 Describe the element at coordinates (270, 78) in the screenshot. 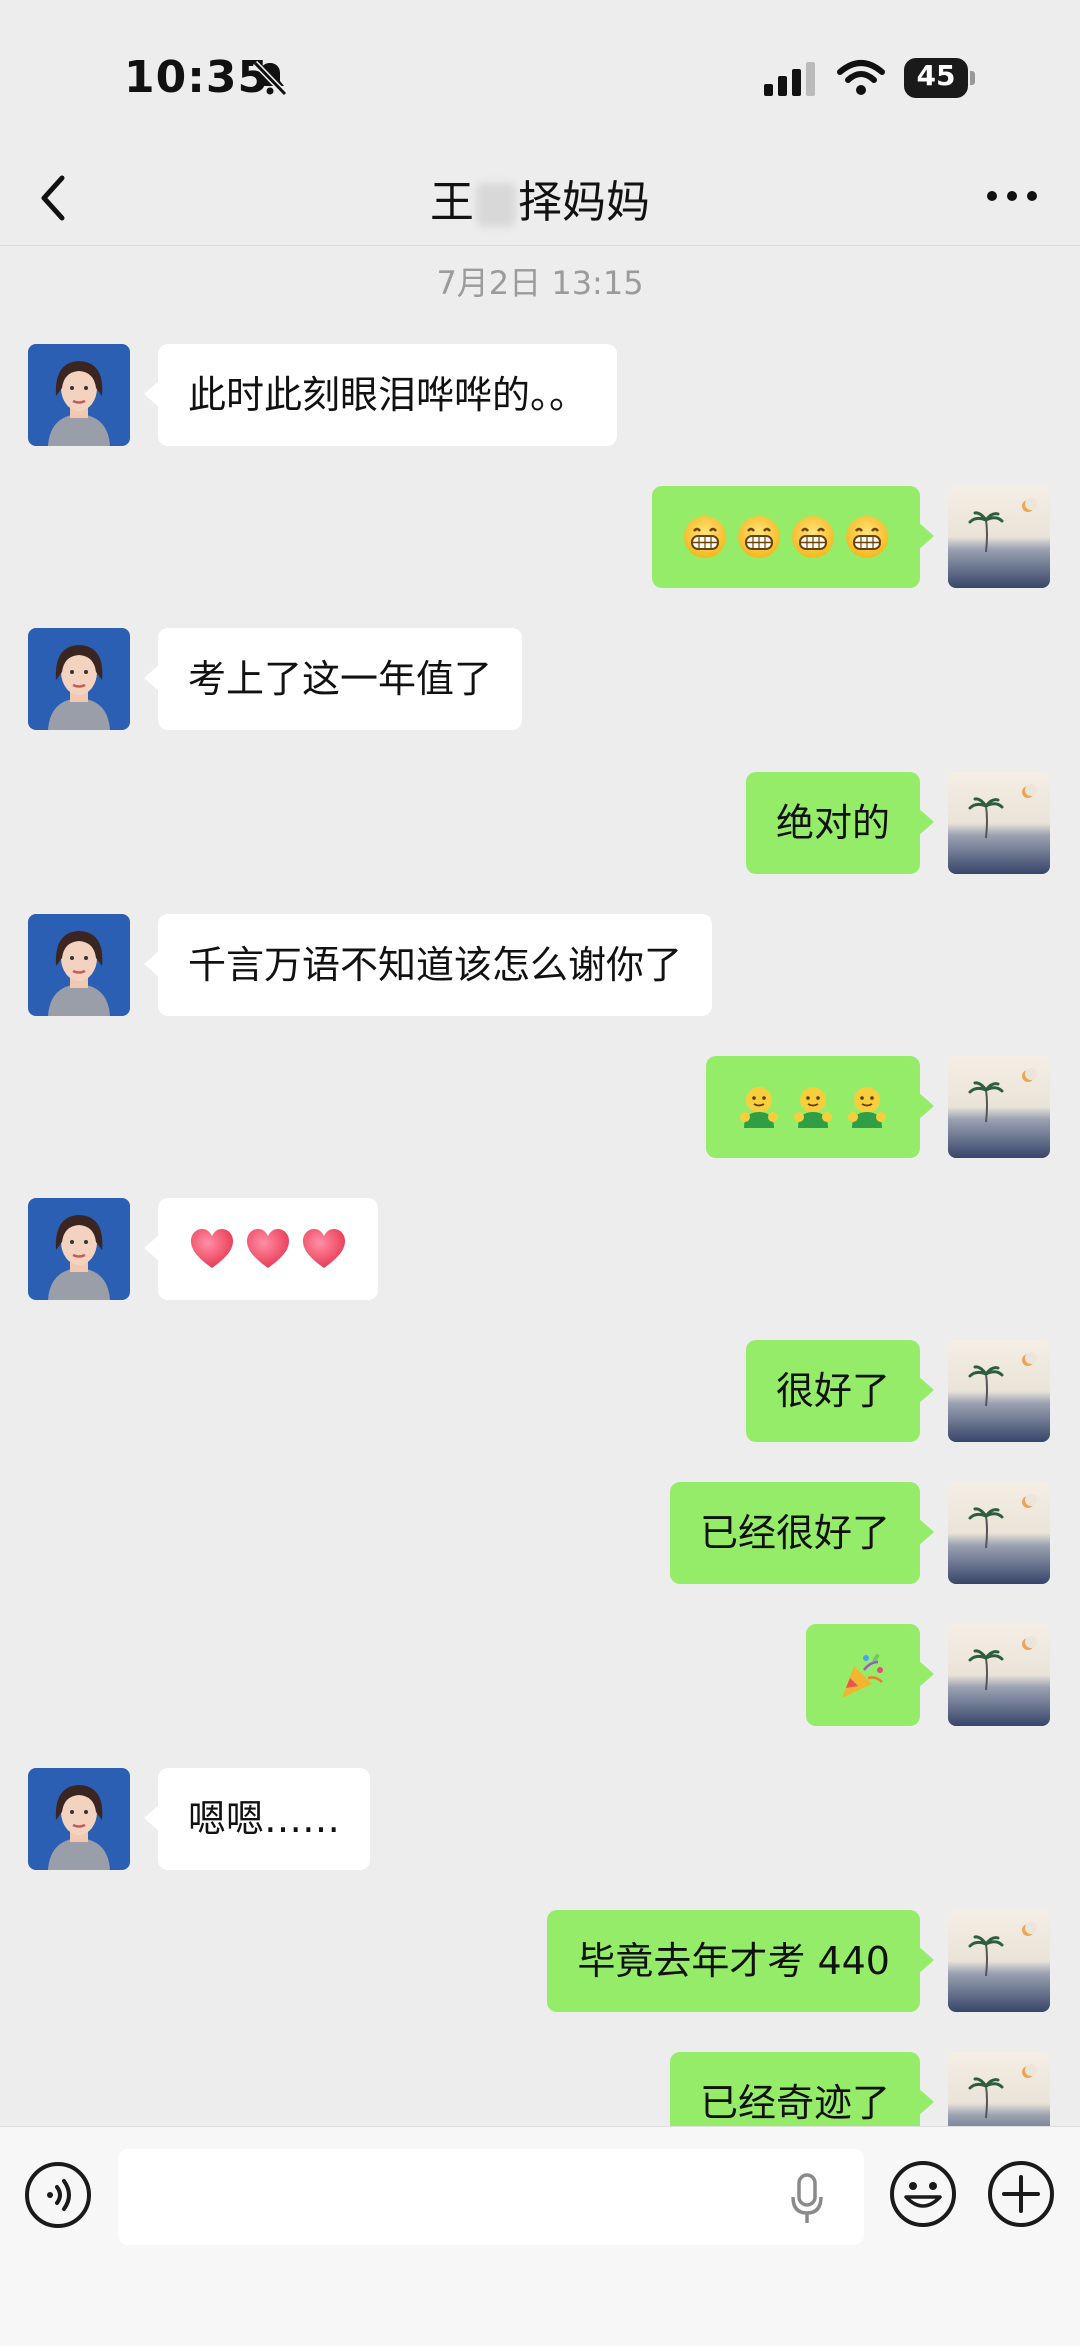

I see `bell-muted-icon` at that location.